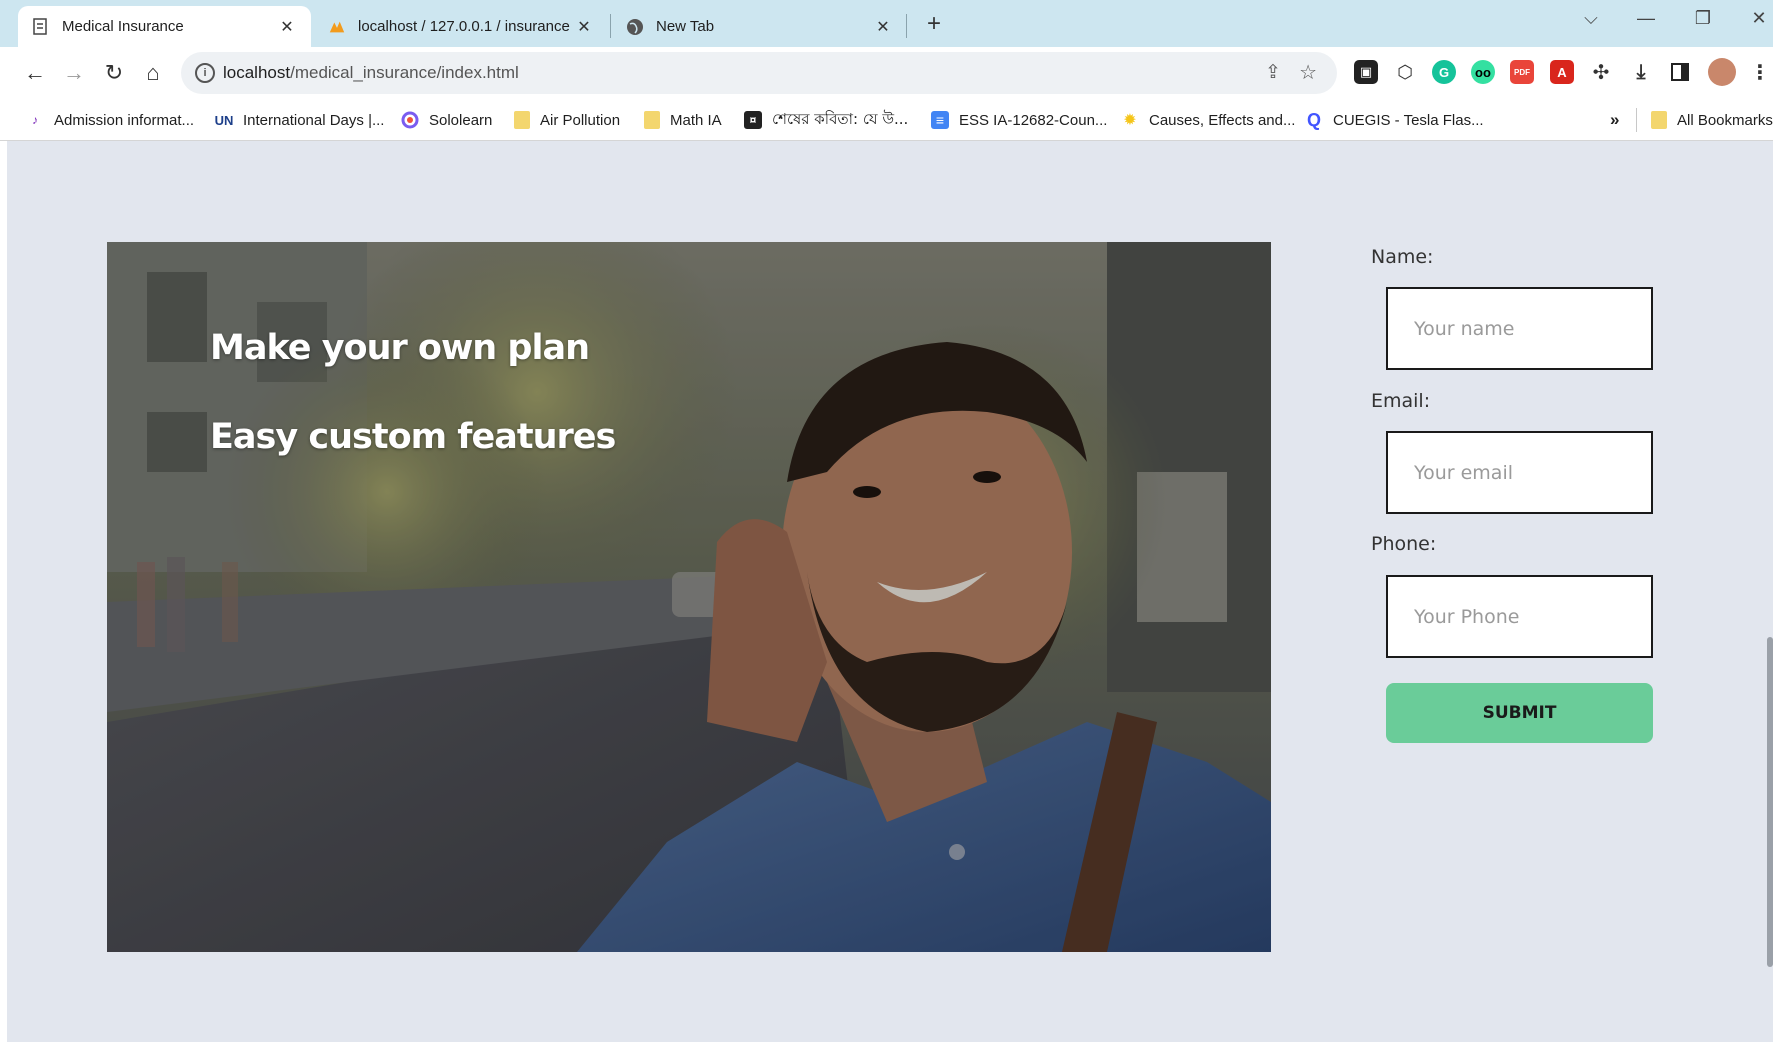  What do you see at coordinates (1770, 802) in the screenshot?
I see `scrollbar-thumb` at bounding box center [1770, 802].